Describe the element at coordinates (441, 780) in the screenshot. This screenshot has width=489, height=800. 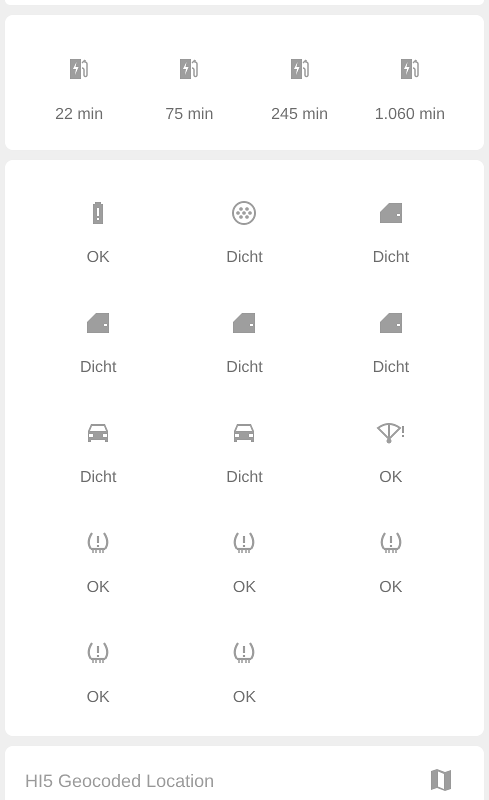
I see `map-icon` at that location.